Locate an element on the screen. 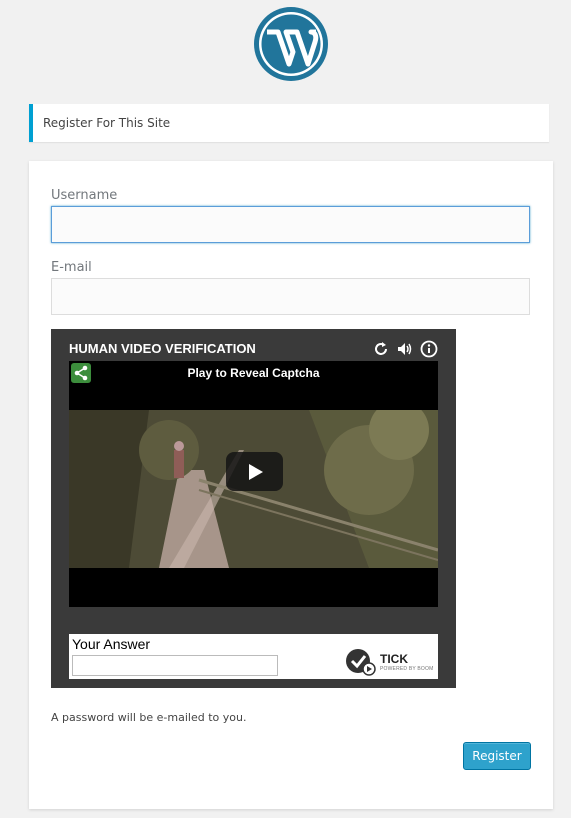 The height and width of the screenshot is (818, 571). password-note: A password will be e-mailed to you. is located at coordinates (149, 717).